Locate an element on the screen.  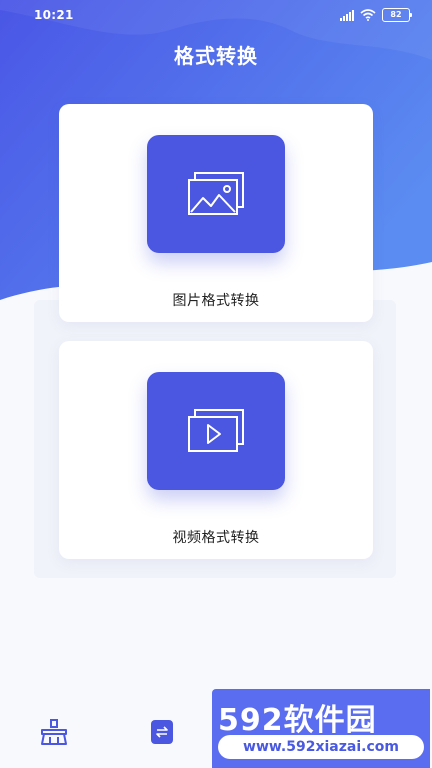
broom-clean-icon is located at coordinates (54, 732).